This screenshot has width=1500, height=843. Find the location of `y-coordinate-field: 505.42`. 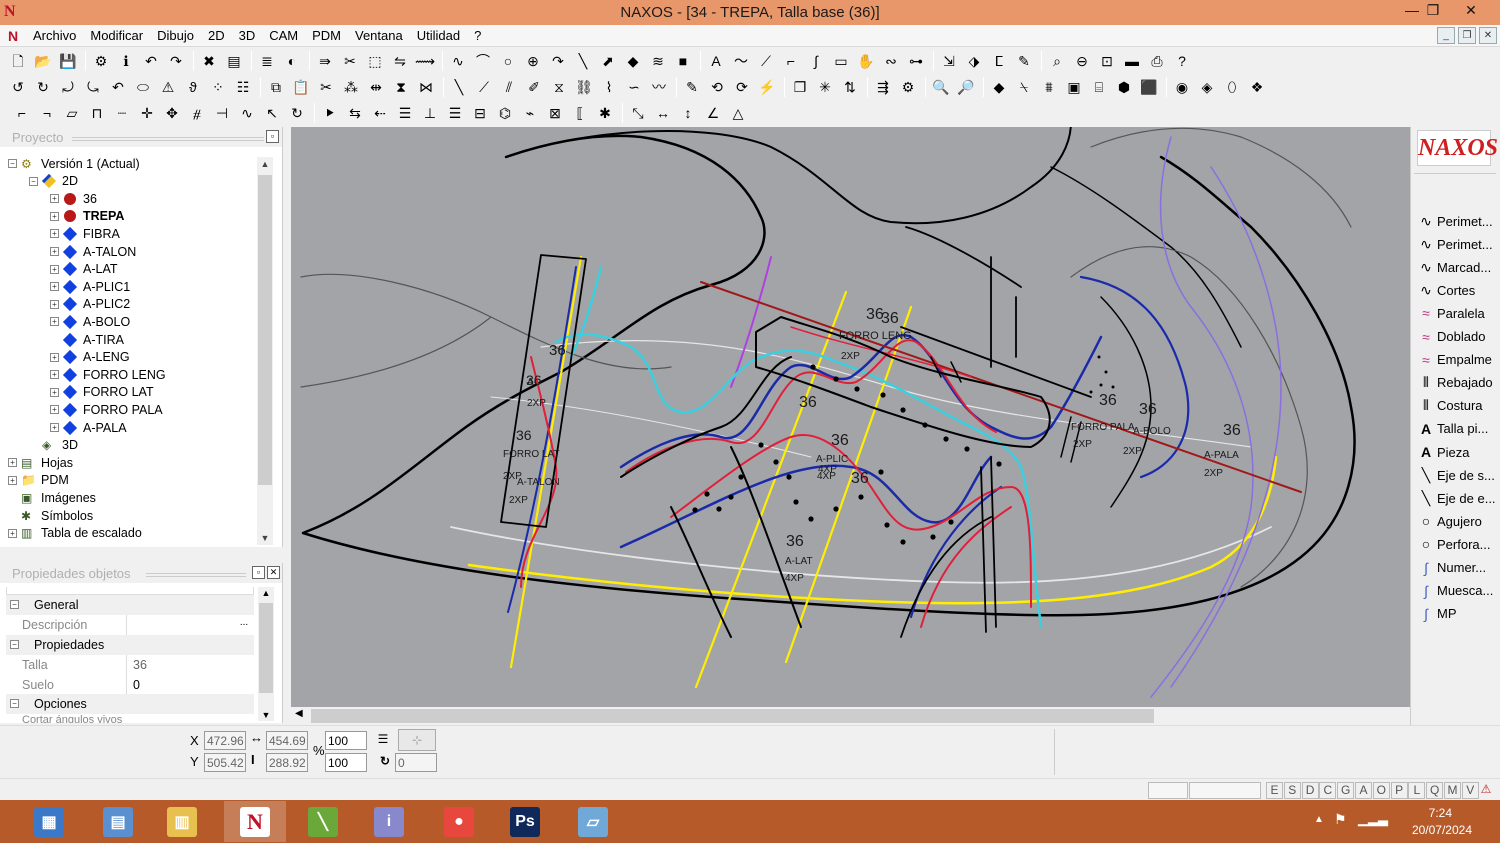

y-coordinate-field: 505.42 is located at coordinates (225, 762).